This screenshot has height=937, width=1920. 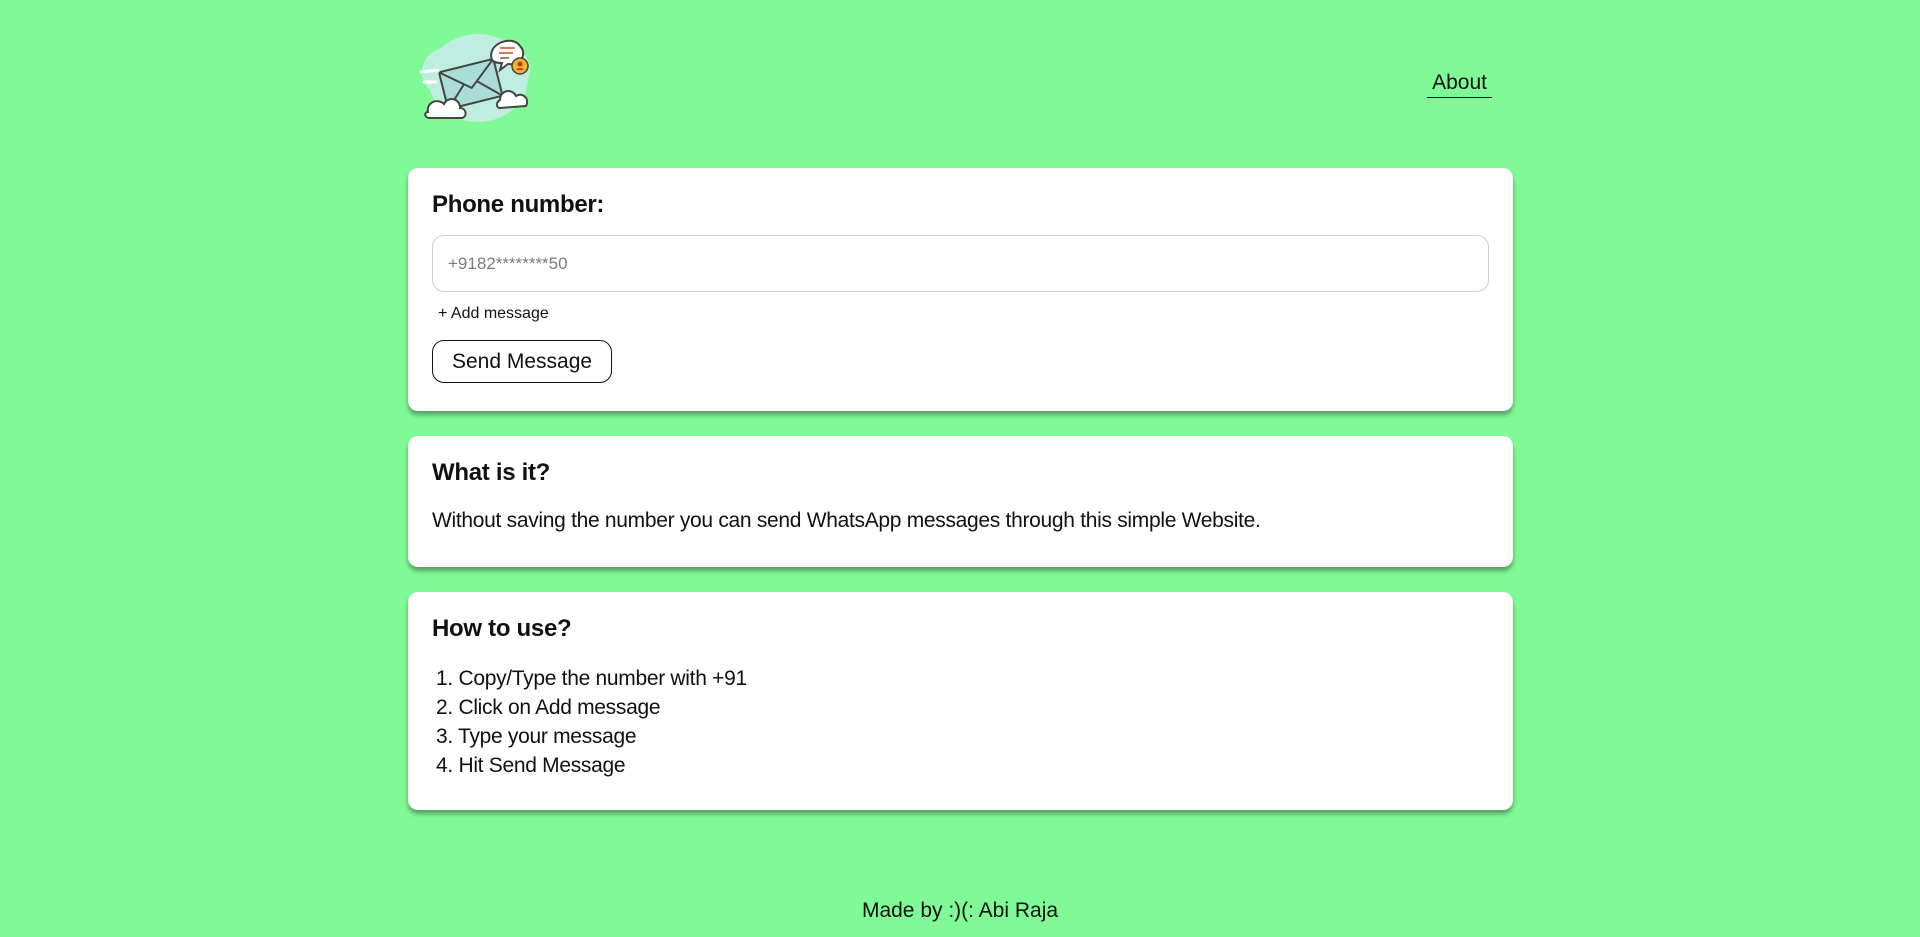 I want to click on phone-number-input, so click(x=960, y=263).